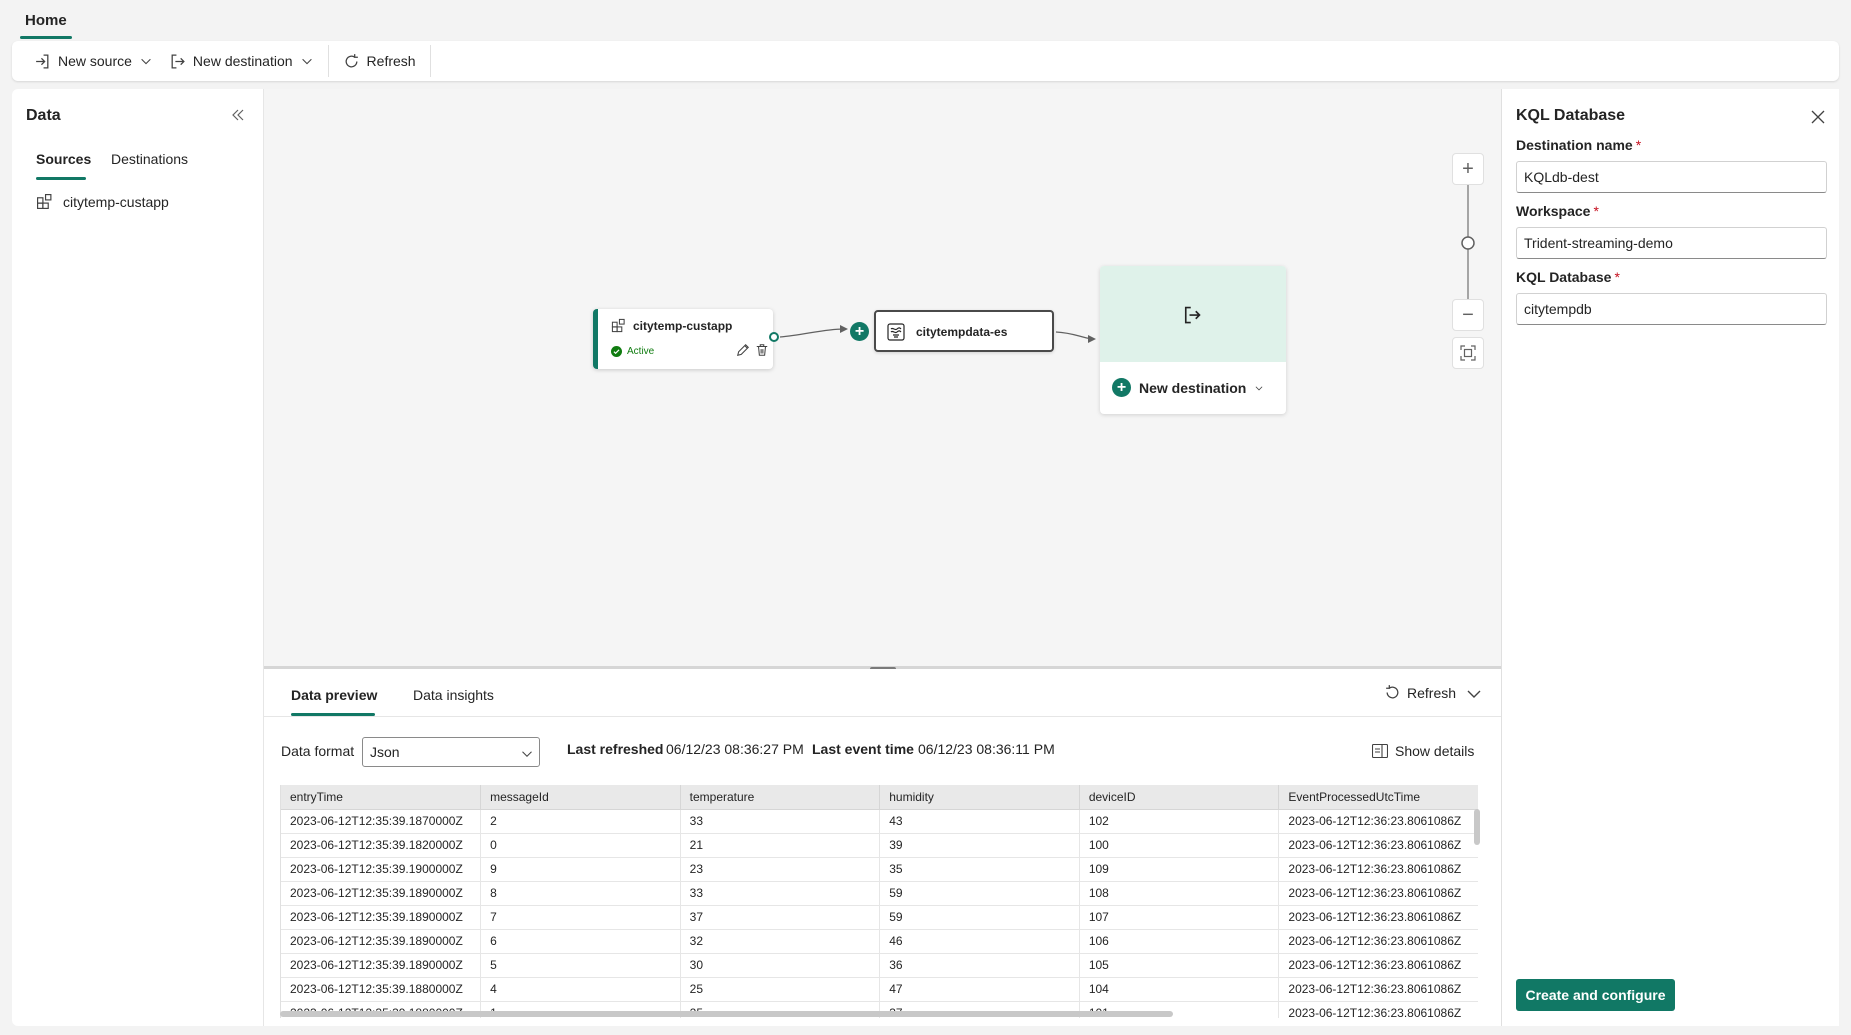  I want to click on column-header: EventProcessedUtcTime, so click(1378, 797).